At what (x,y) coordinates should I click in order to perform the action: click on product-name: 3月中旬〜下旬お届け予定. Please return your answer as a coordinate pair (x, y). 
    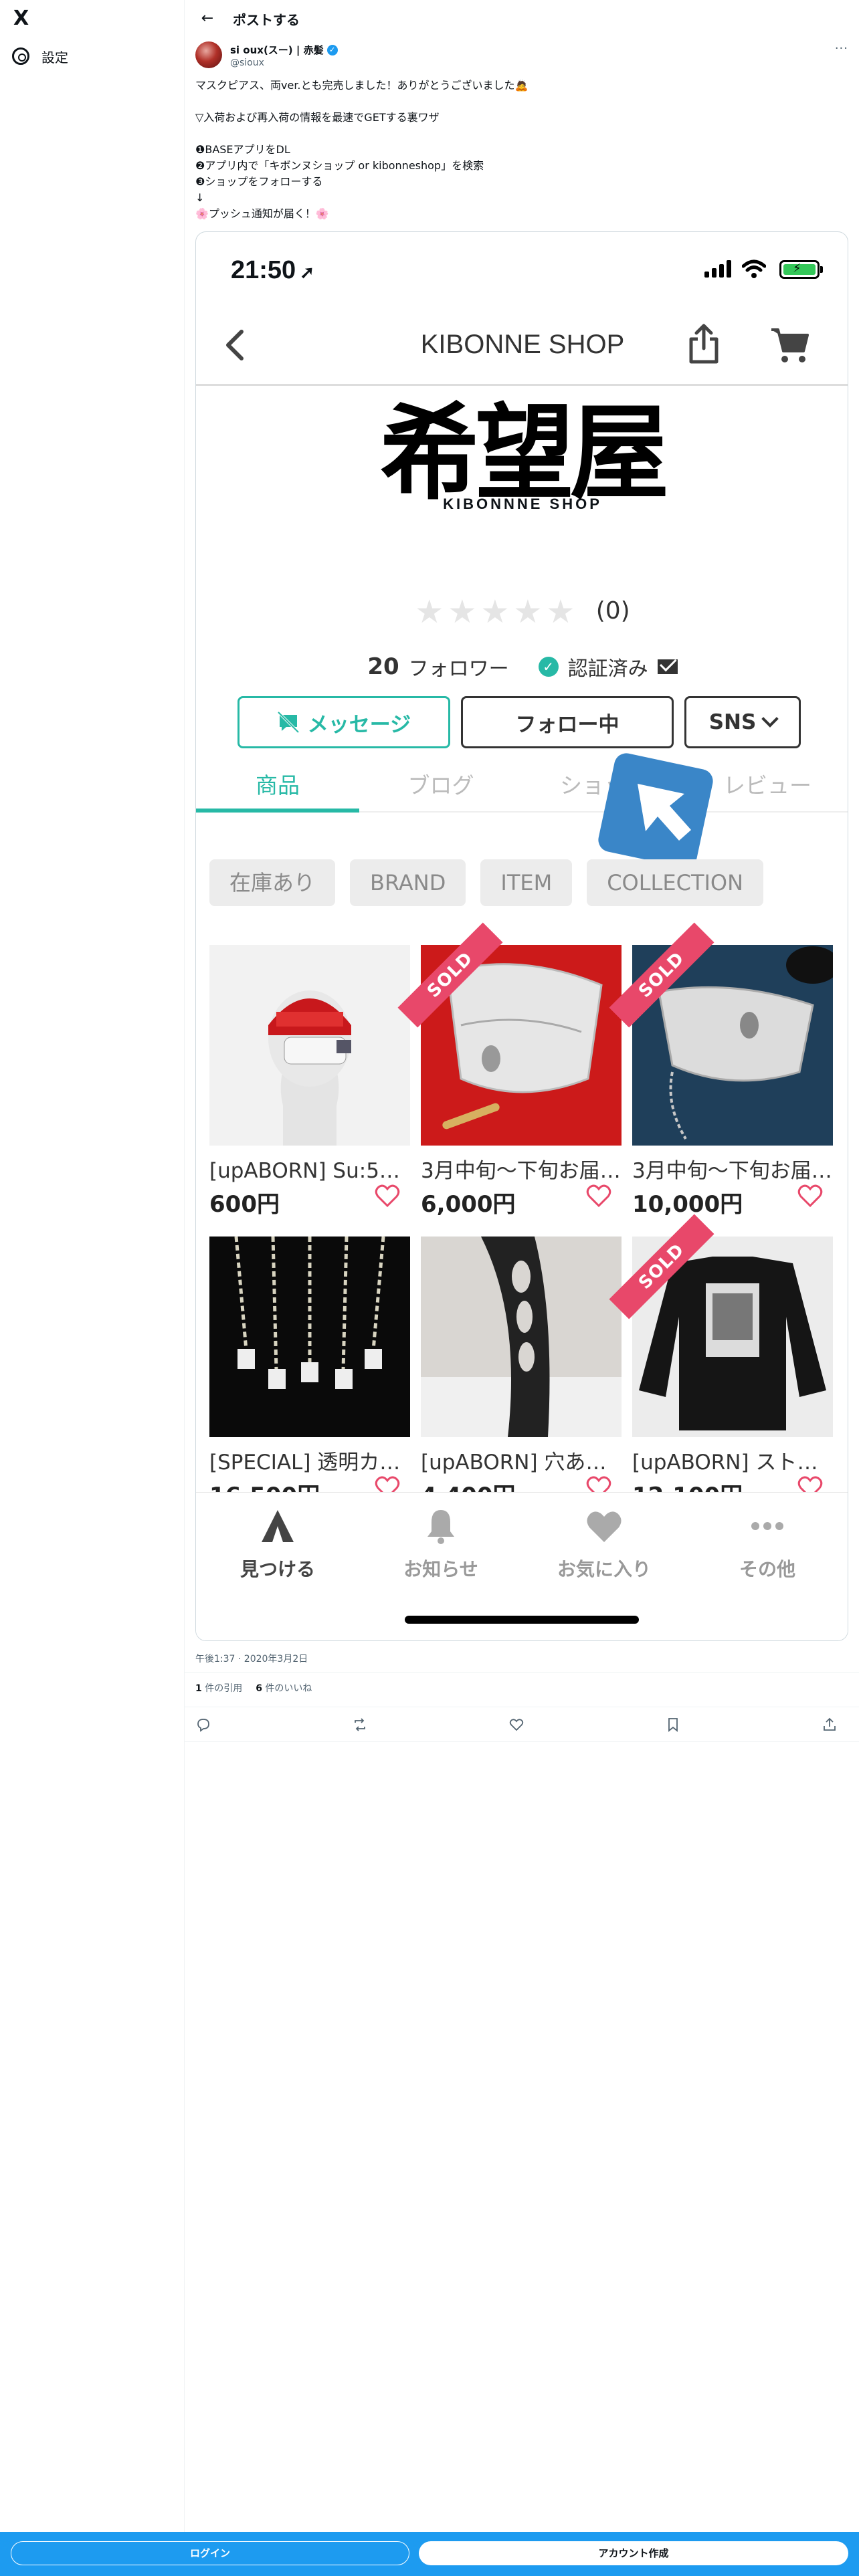
    Looking at the image, I should click on (732, 1171).